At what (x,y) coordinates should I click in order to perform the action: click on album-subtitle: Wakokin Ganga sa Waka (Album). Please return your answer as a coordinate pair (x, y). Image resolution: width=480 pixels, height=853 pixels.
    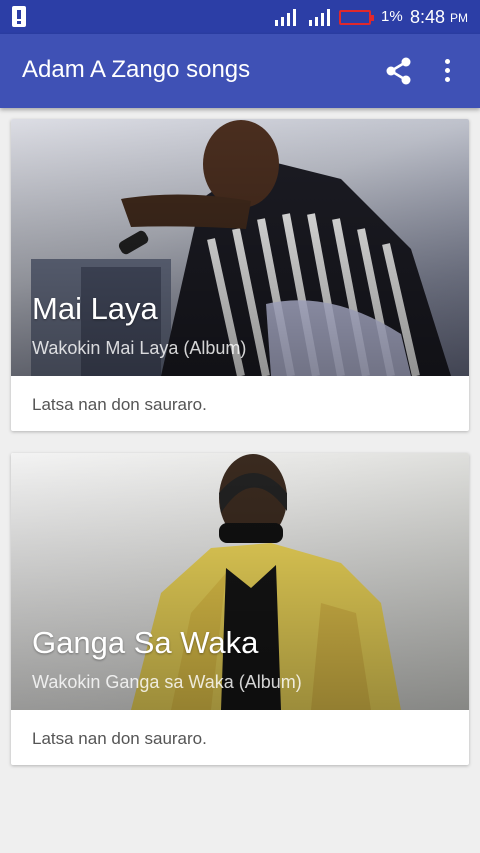
    Looking at the image, I should click on (167, 682).